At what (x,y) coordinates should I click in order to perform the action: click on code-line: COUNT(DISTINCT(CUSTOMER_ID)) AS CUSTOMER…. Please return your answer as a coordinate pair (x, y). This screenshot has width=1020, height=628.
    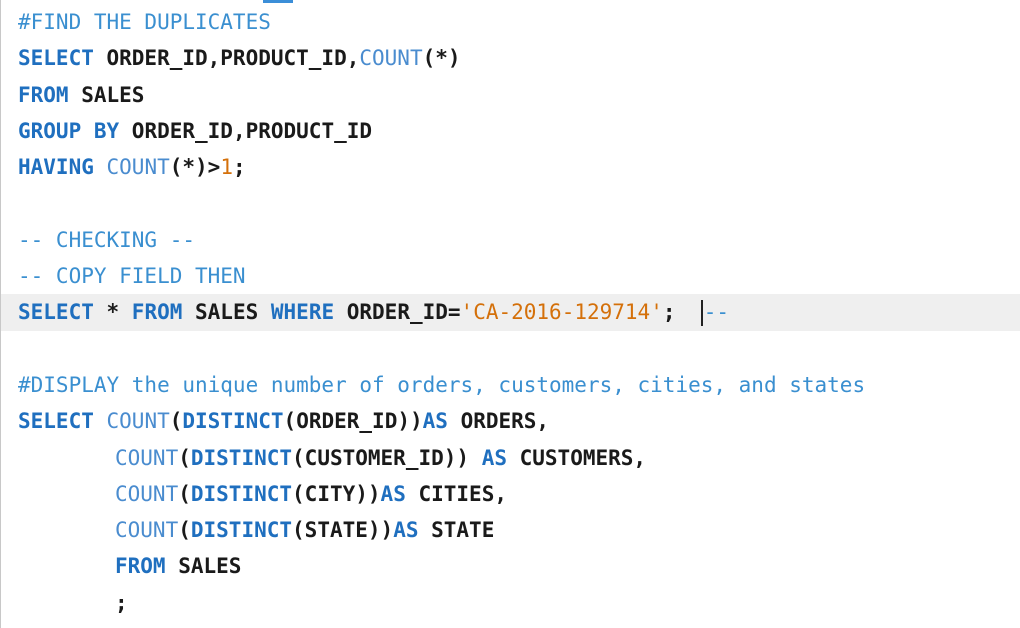
    Looking at the image, I should click on (510, 458).